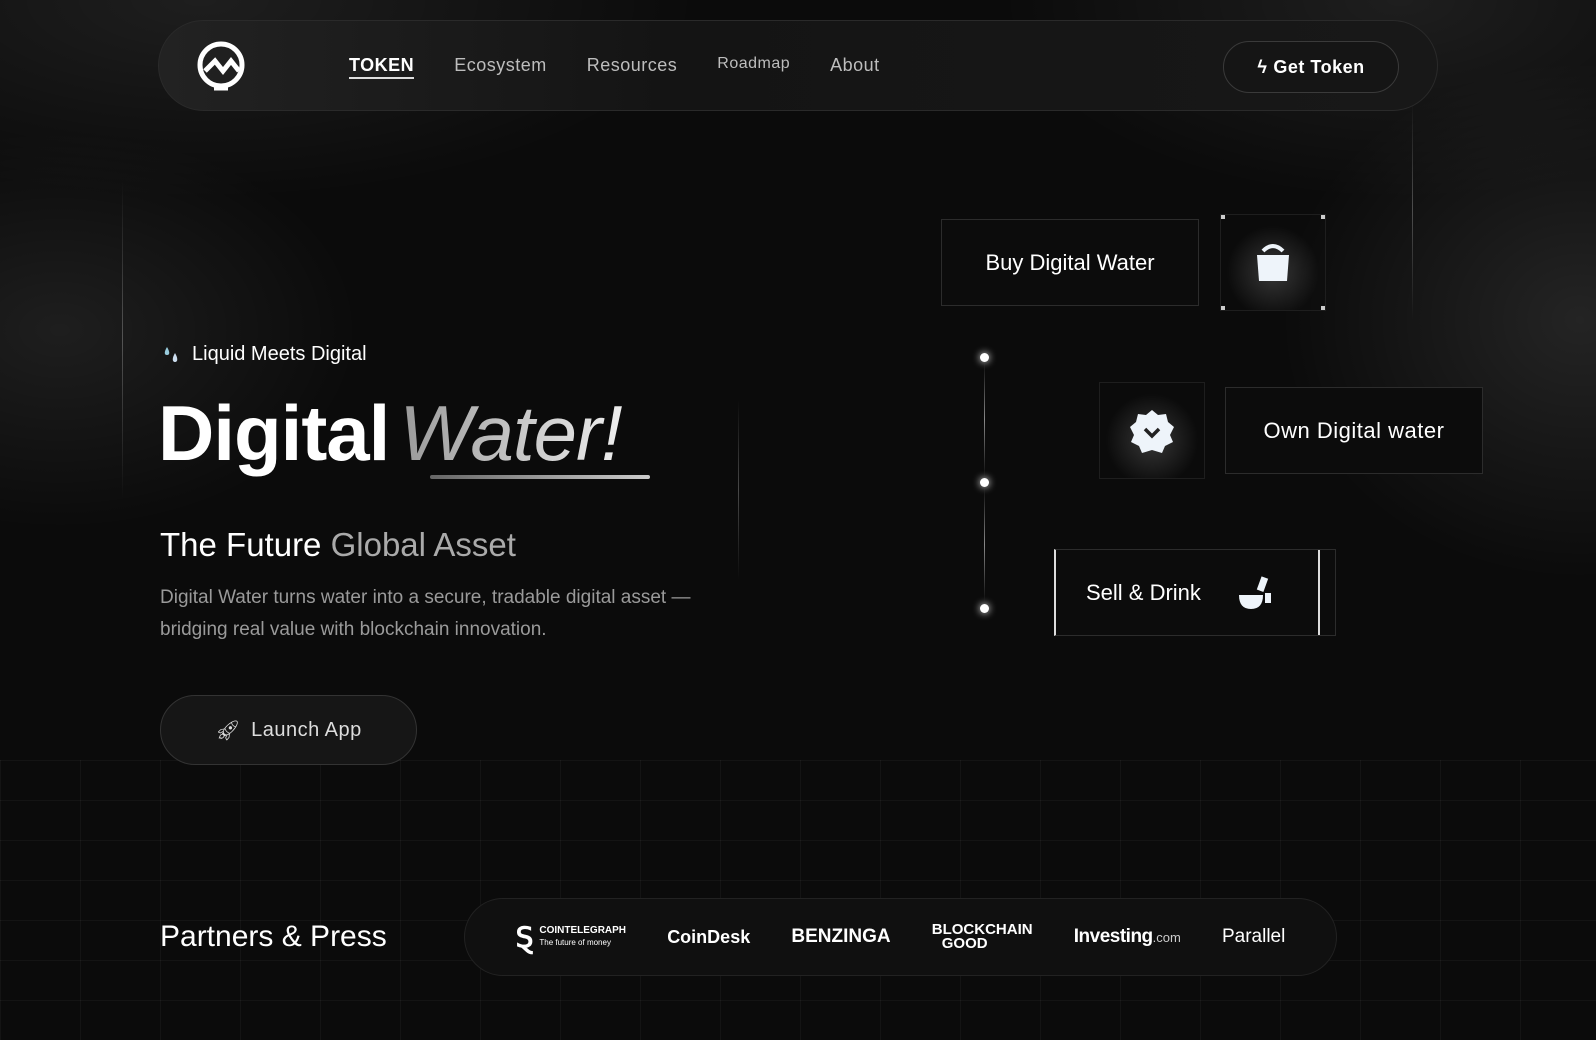  I want to click on blockchain-for-good-logo: BLOCKCHAIN GOOD, so click(982, 937).